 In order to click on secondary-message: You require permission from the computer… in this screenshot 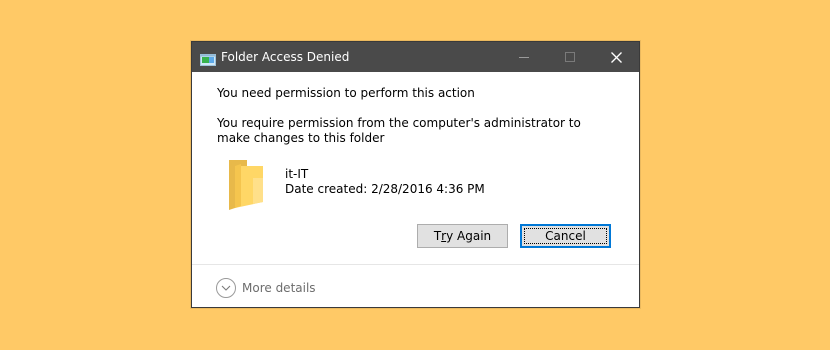, I will do `click(399, 130)`.